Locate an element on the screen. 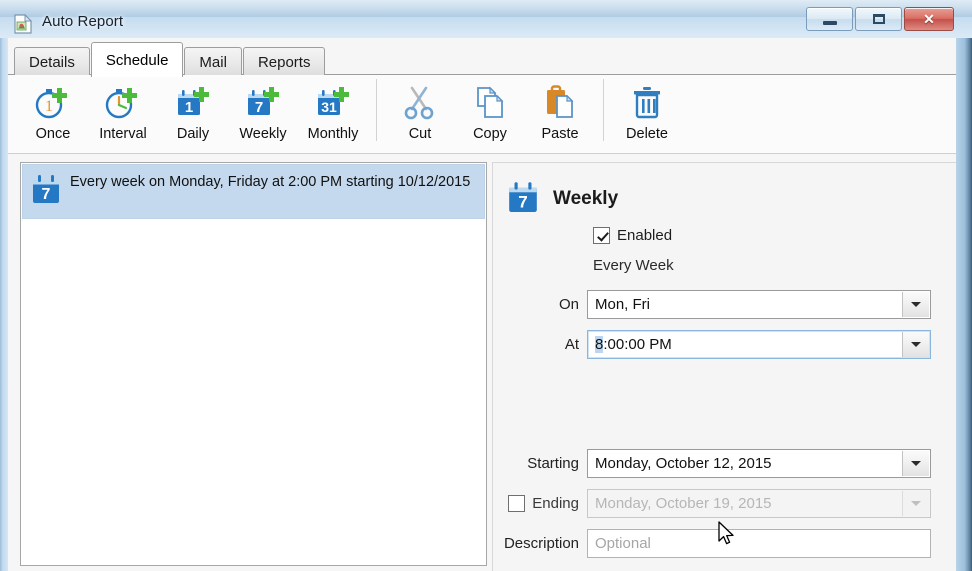 The width and height of the screenshot is (972, 571). calendar-1-add-icon: 1 is located at coordinates (193, 103).